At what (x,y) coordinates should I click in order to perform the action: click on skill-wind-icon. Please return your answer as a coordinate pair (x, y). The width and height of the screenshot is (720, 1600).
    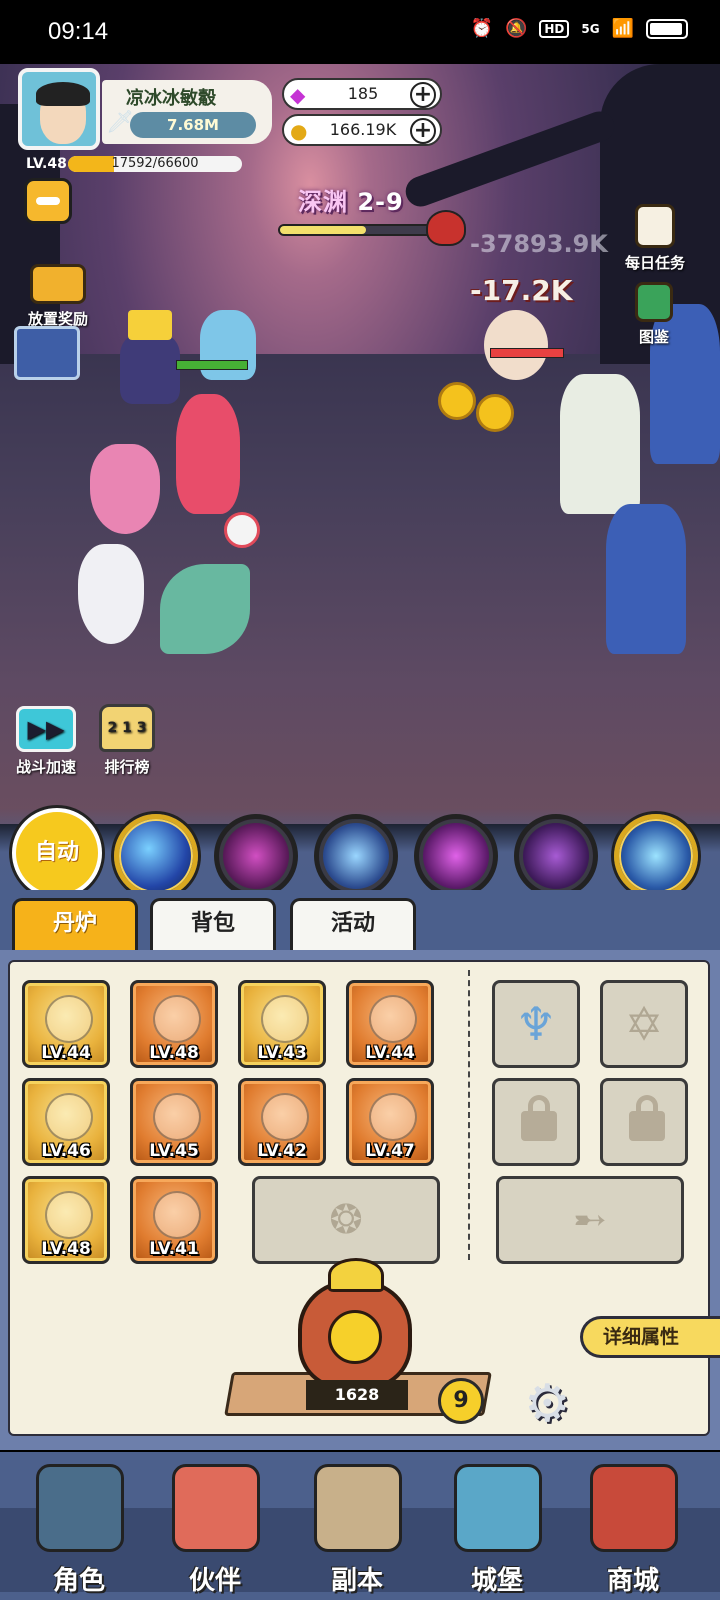
    Looking at the image, I should click on (356, 856).